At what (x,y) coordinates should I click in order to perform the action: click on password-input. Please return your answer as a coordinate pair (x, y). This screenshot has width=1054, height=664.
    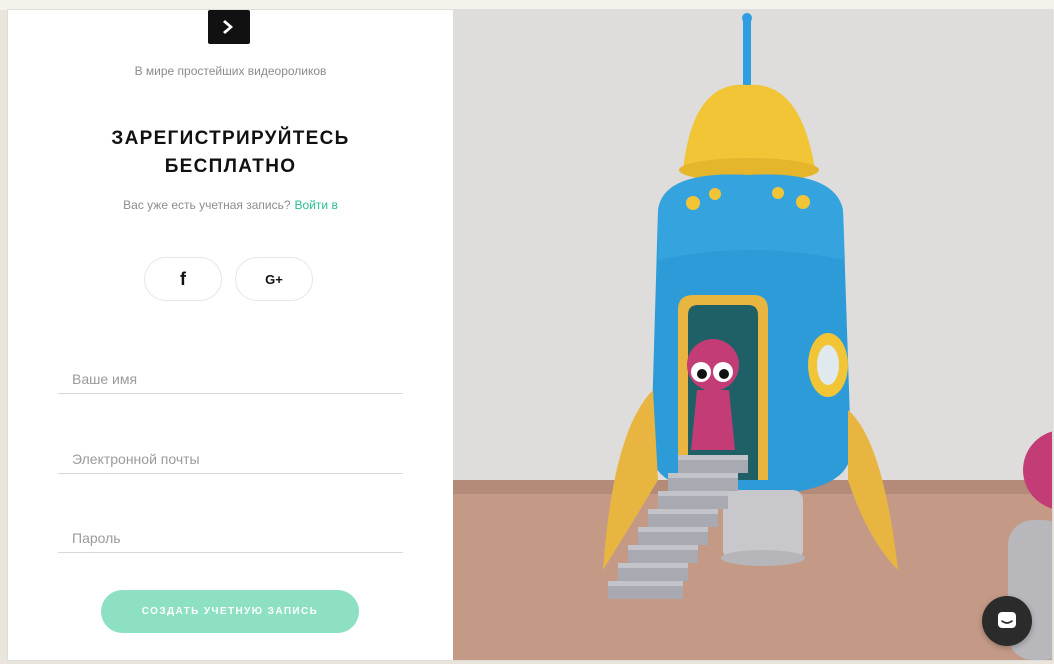
    Looking at the image, I should click on (237, 538).